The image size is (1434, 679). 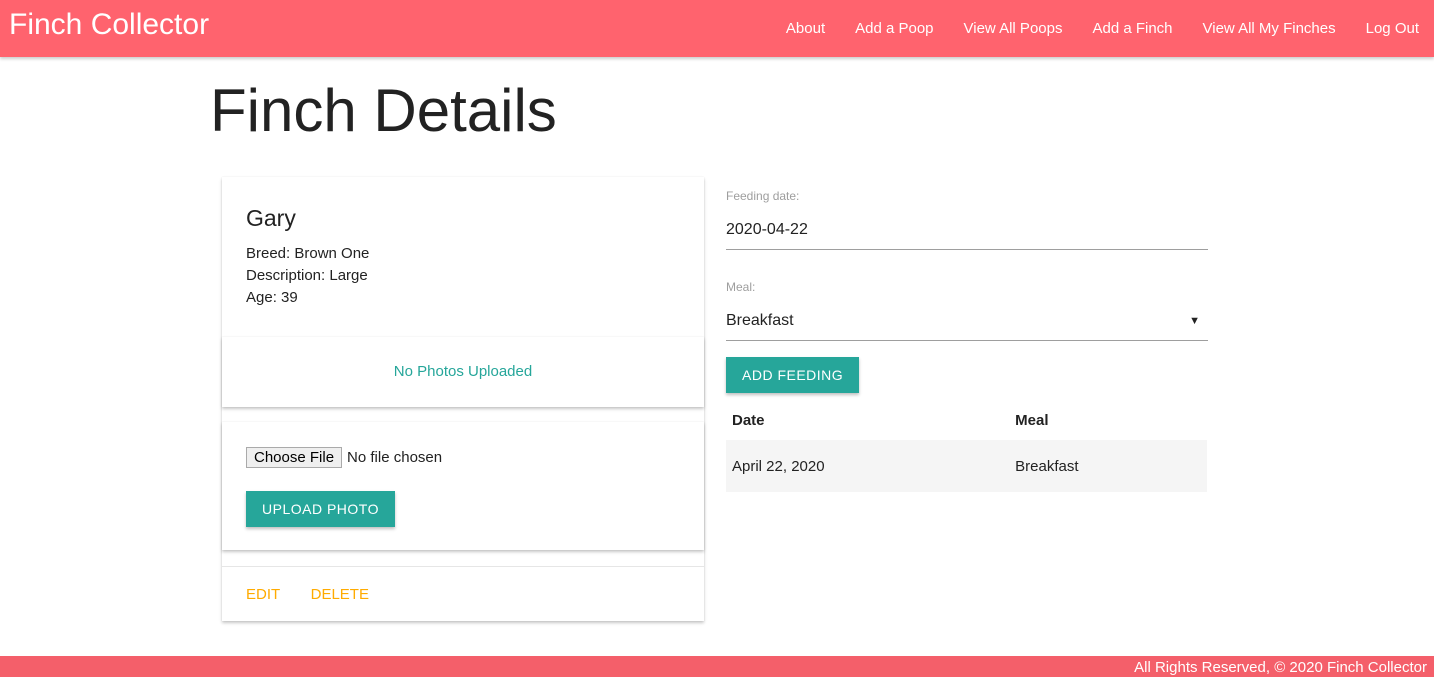 What do you see at coordinates (340, 594) in the screenshot?
I see `delete-link: DELETE` at bounding box center [340, 594].